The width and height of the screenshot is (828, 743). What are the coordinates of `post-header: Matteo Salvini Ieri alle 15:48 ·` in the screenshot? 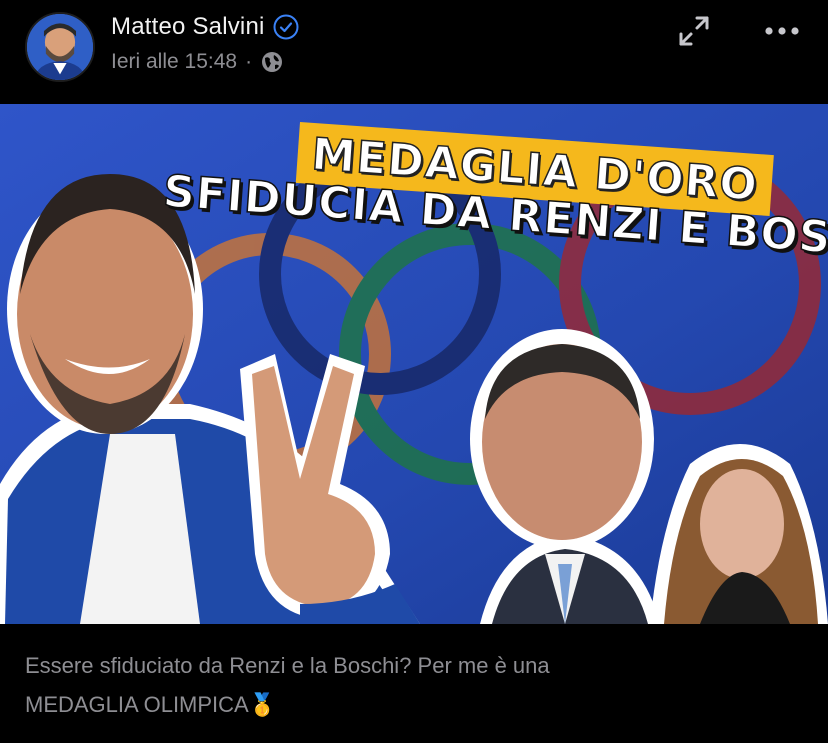 It's located at (414, 52).